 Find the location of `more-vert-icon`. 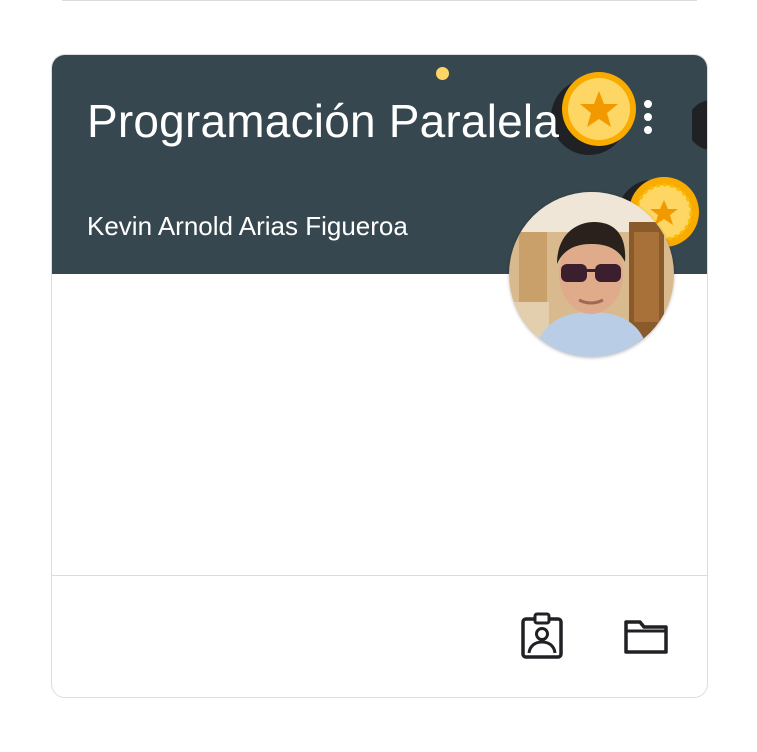

more-vert-icon is located at coordinates (648, 104).